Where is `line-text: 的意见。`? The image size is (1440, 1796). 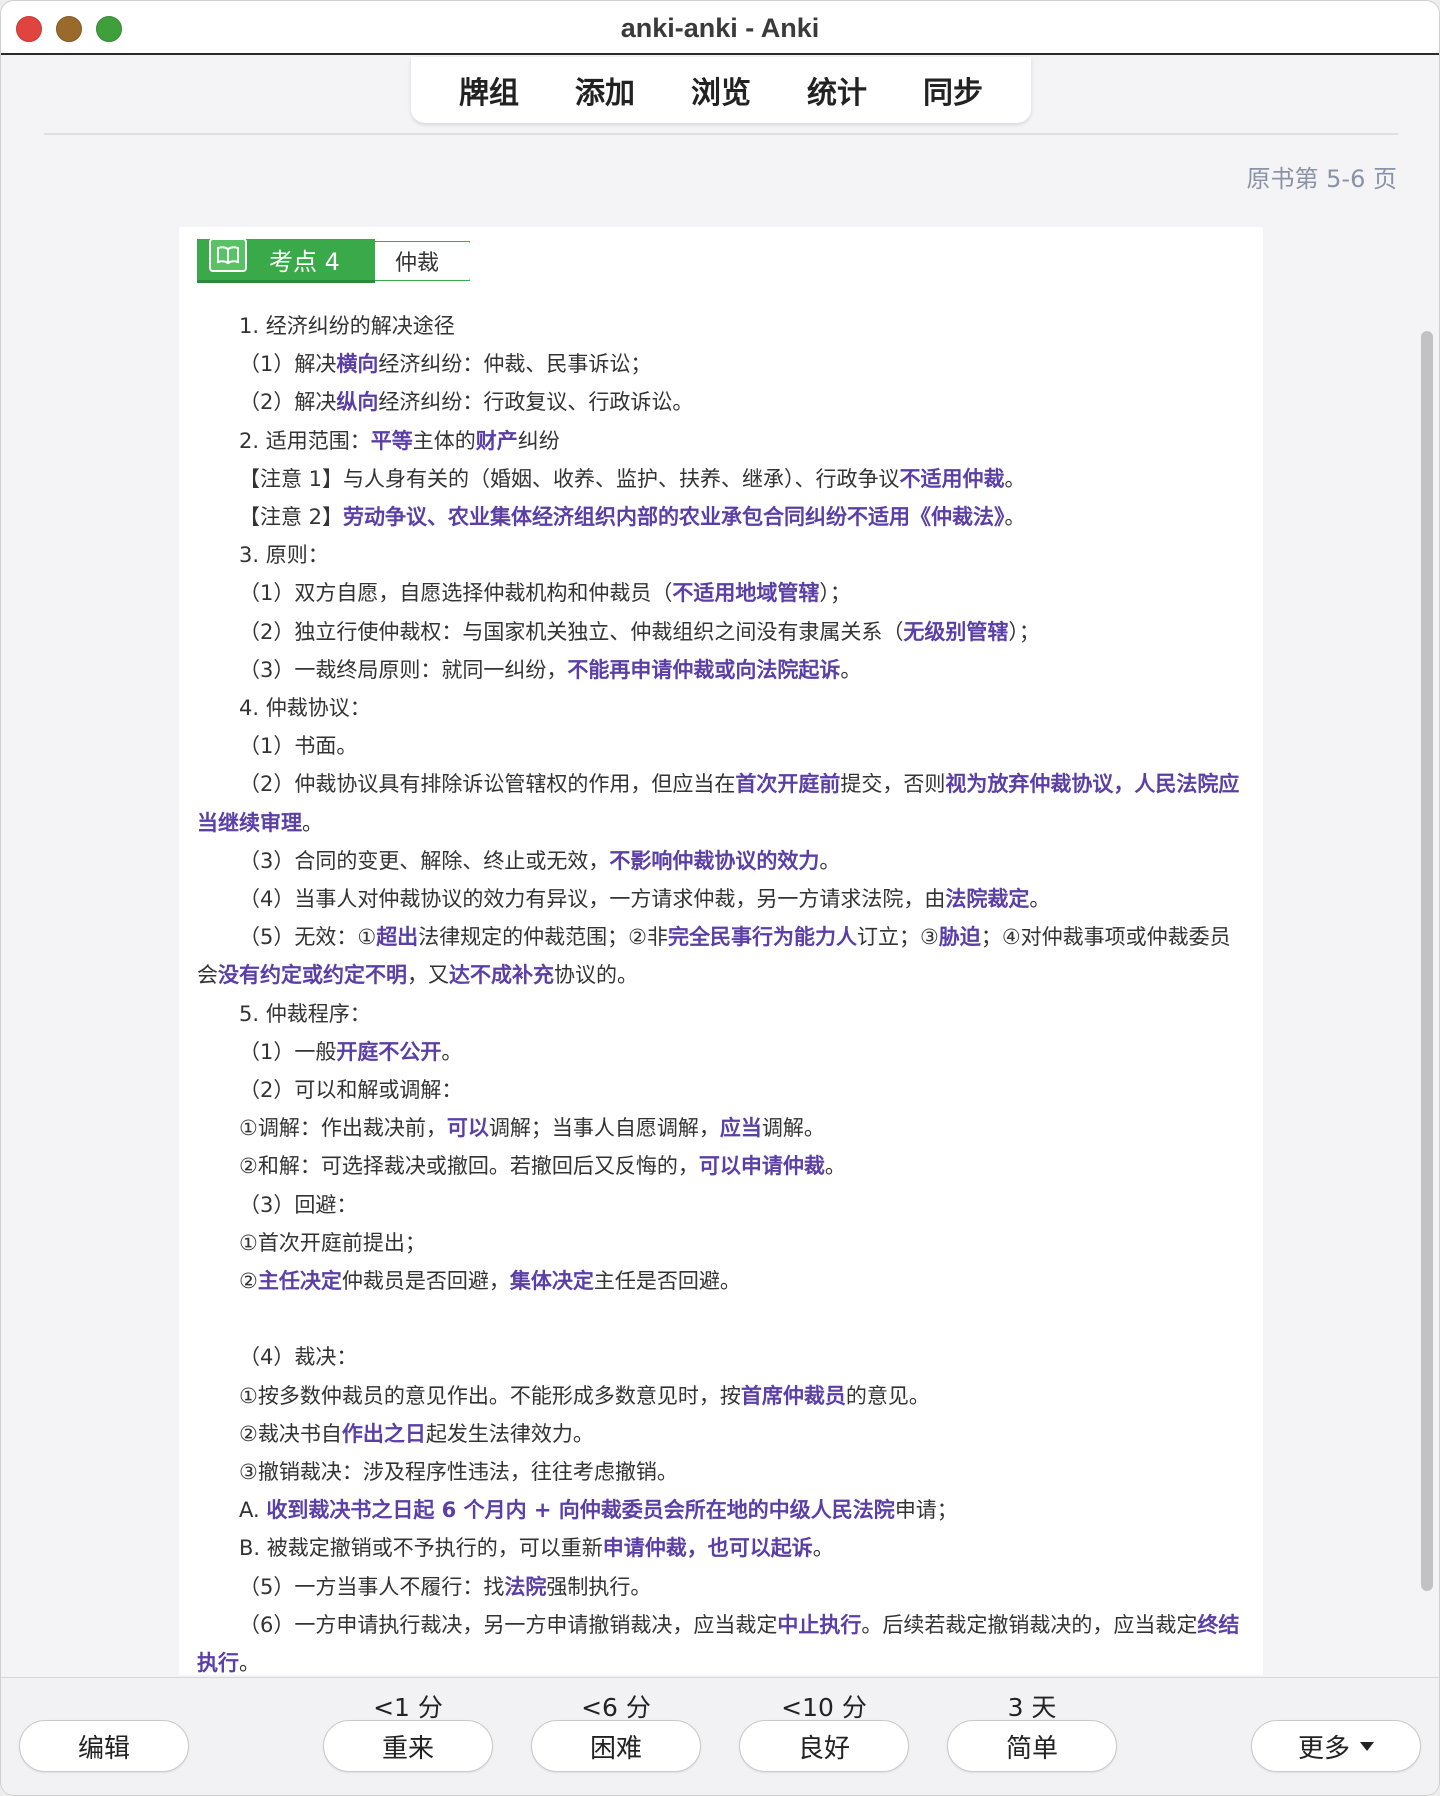 line-text: 的意见。 is located at coordinates (887, 1395).